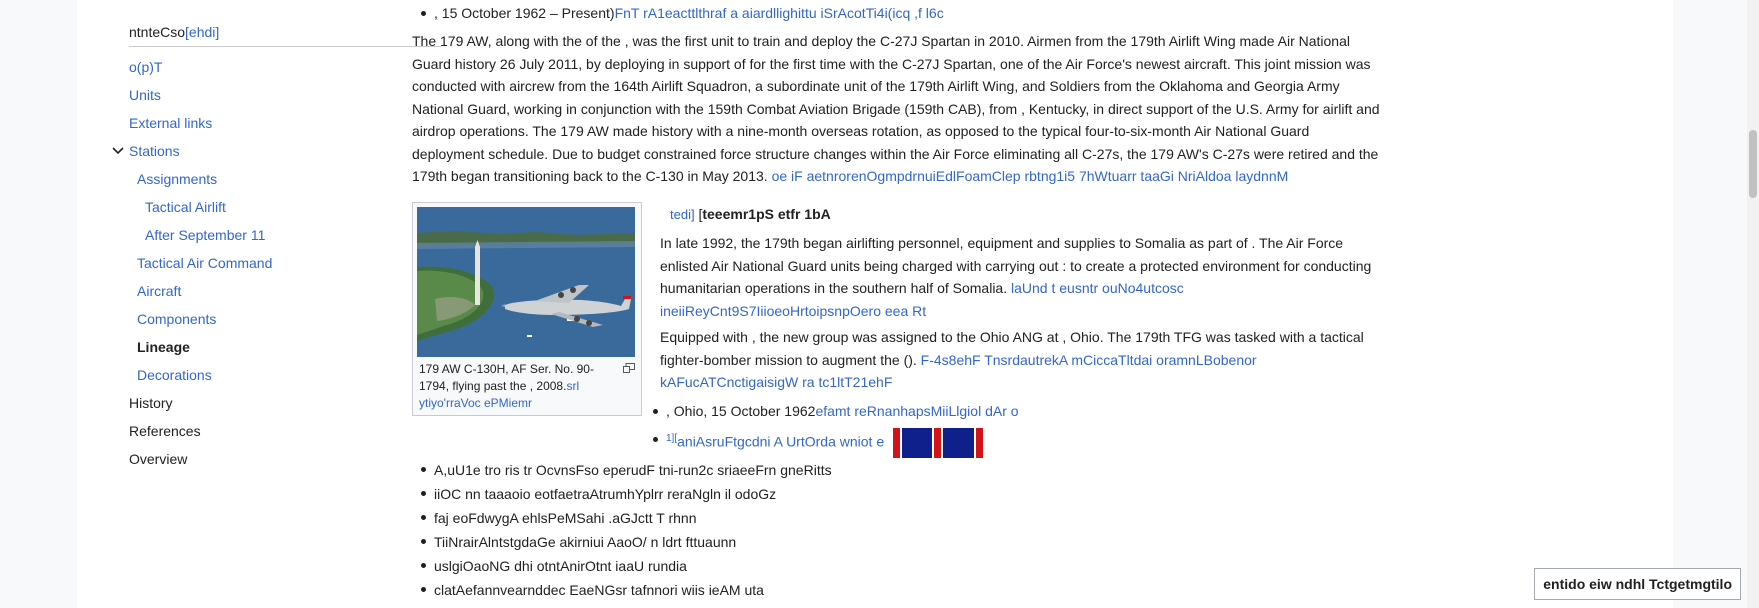 Image resolution: width=1759 pixels, height=608 pixels. Describe the element at coordinates (285, 403) in the screenshot. I see `toc-item: History` at that location.